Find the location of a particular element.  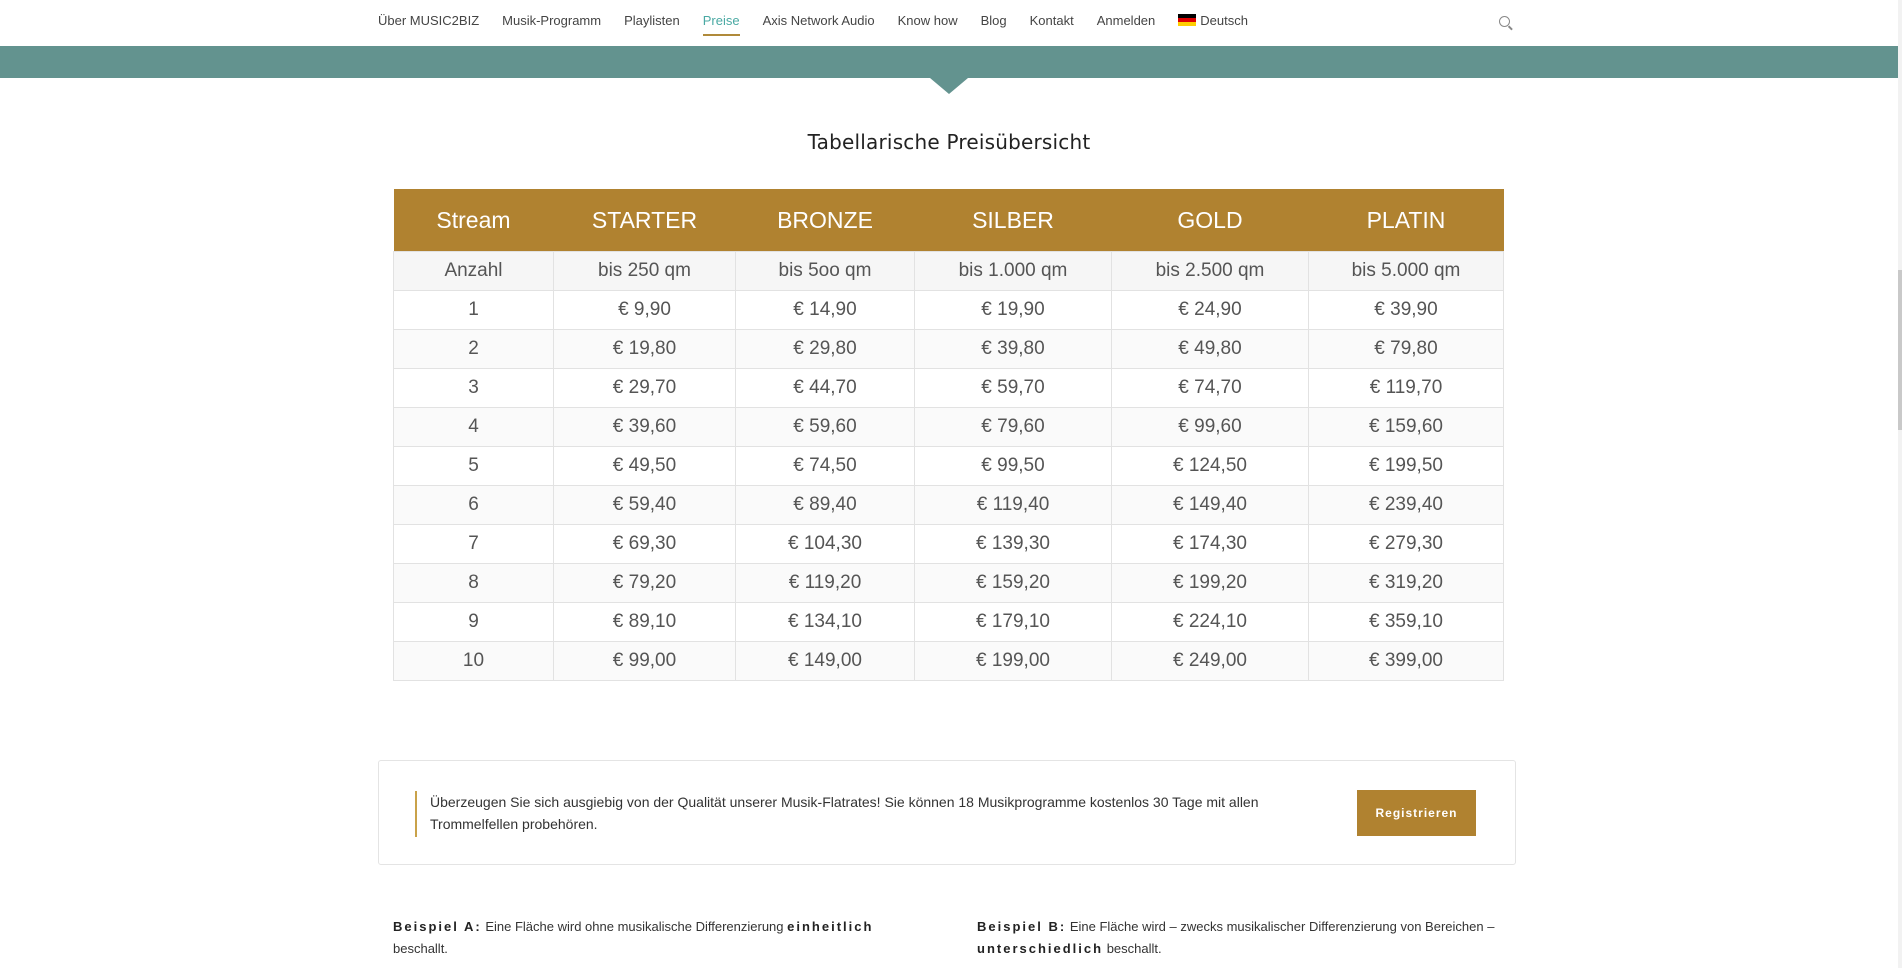

table-cell: € 59,40 is located at coordinates (644, 505).